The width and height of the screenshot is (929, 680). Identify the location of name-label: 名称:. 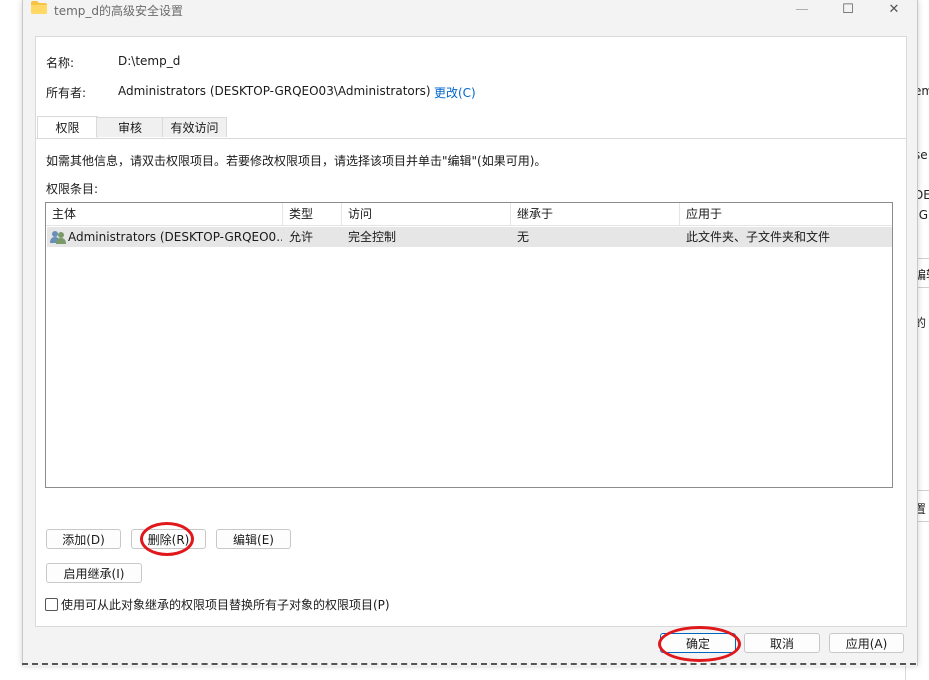
(60, 63).